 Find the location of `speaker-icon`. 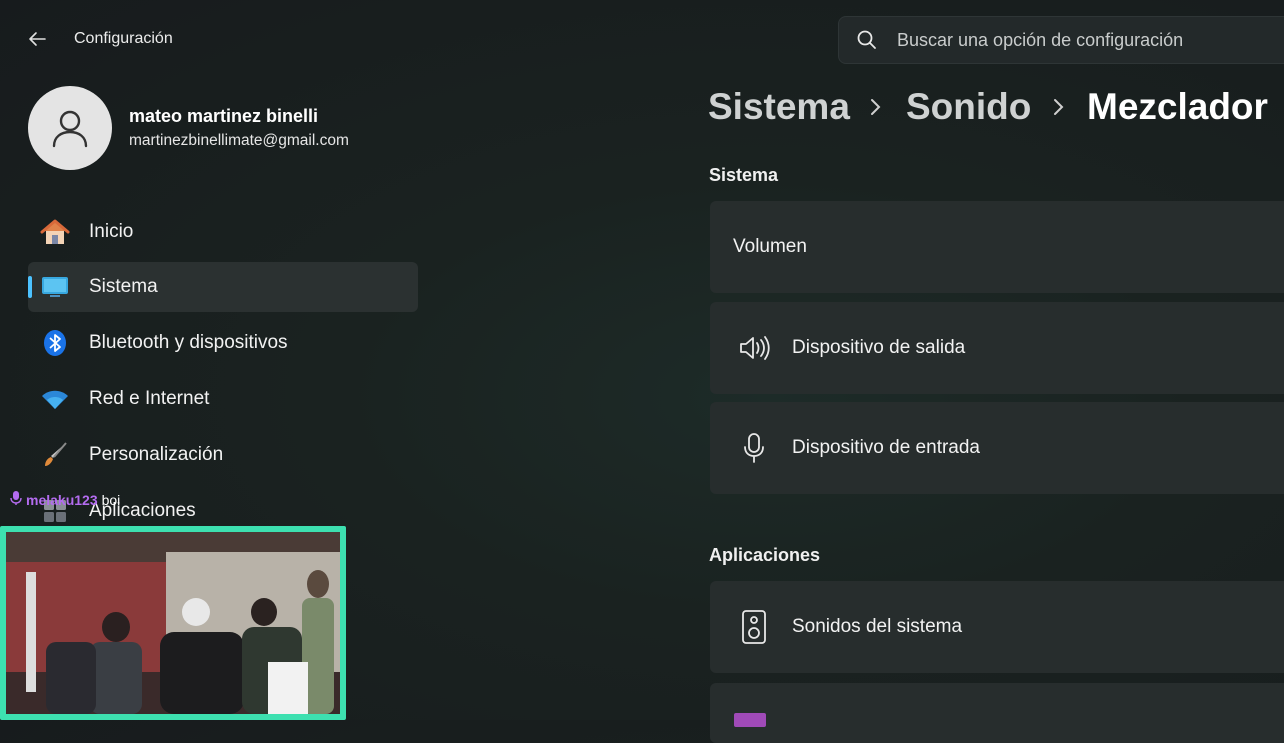

speaker-icon is located at coordinates (754, 348).